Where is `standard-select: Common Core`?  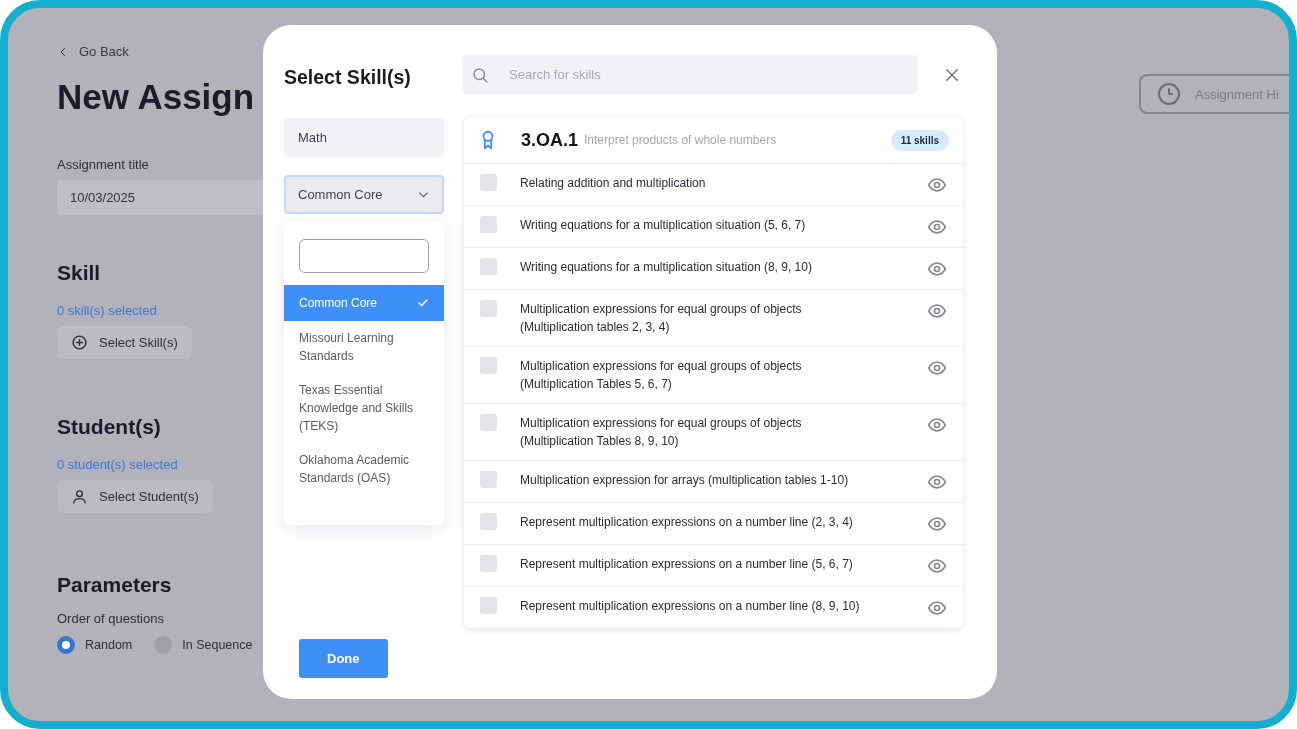
standard-select: Common Core is located at coordinates (364, 194).